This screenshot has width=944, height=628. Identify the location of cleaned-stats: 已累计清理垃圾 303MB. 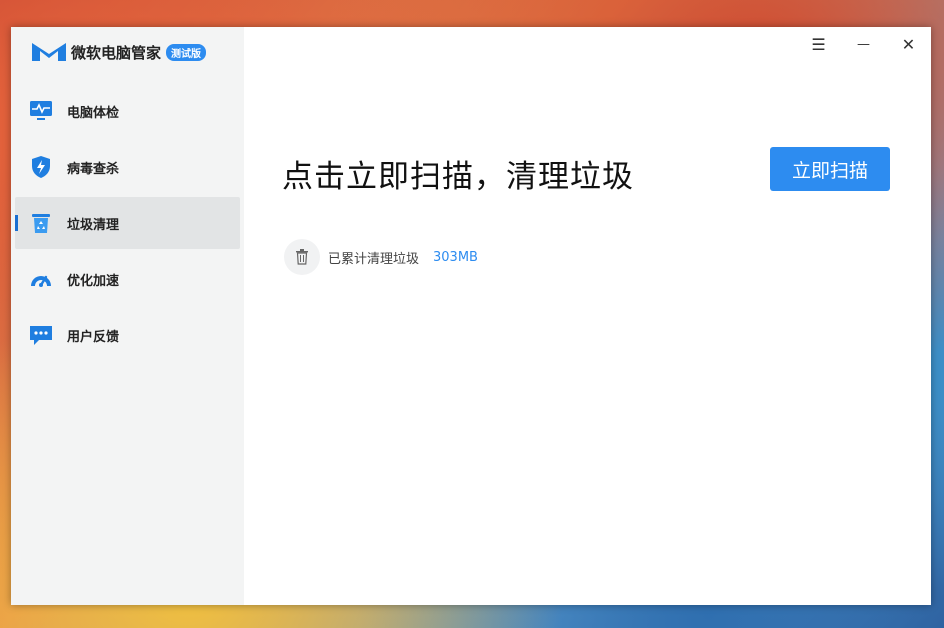
(381, 257).